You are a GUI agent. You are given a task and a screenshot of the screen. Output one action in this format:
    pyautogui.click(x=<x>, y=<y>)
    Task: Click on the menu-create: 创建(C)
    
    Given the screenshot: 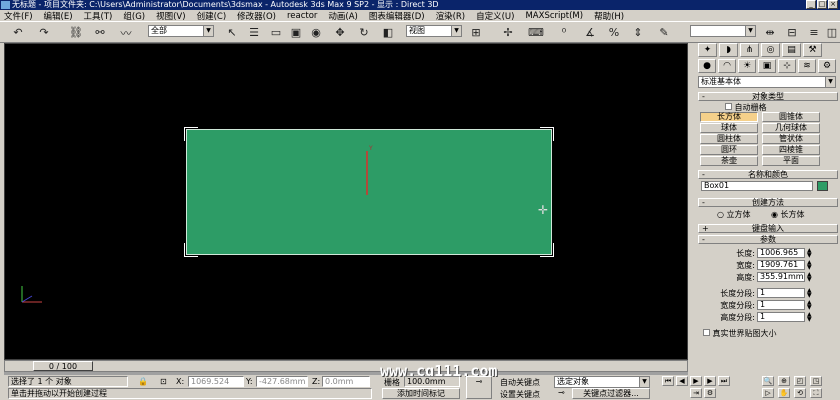 What is the action you would take?
    pyautogui.click(x=212, y=16)
    